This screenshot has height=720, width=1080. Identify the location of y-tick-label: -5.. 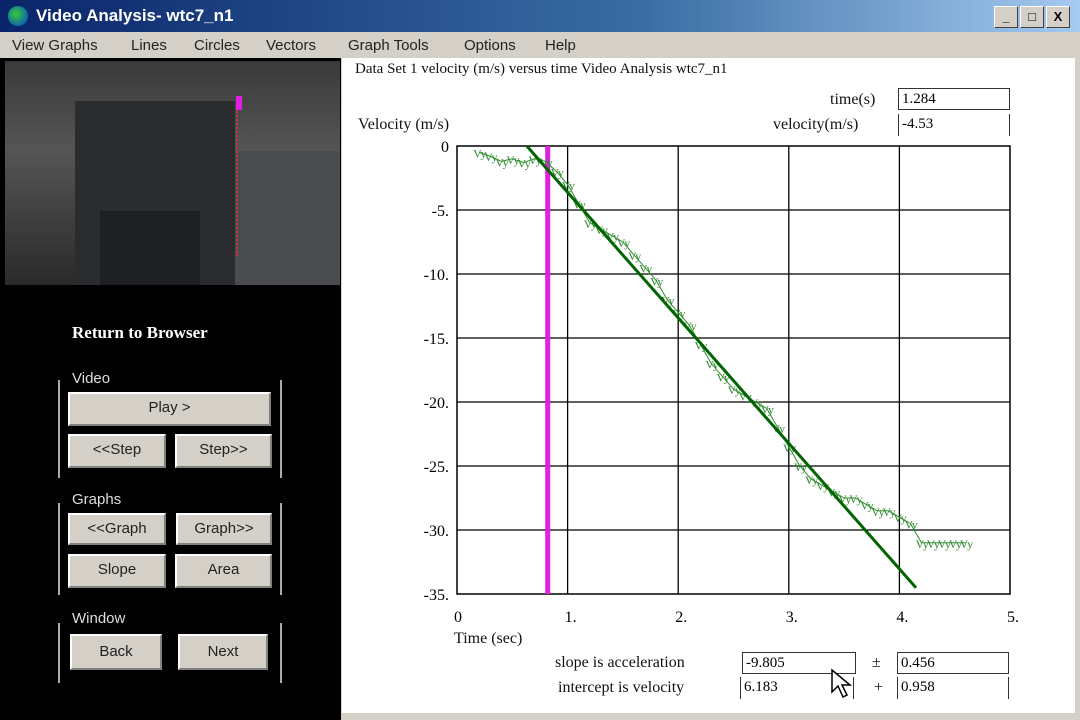
(440, 211).